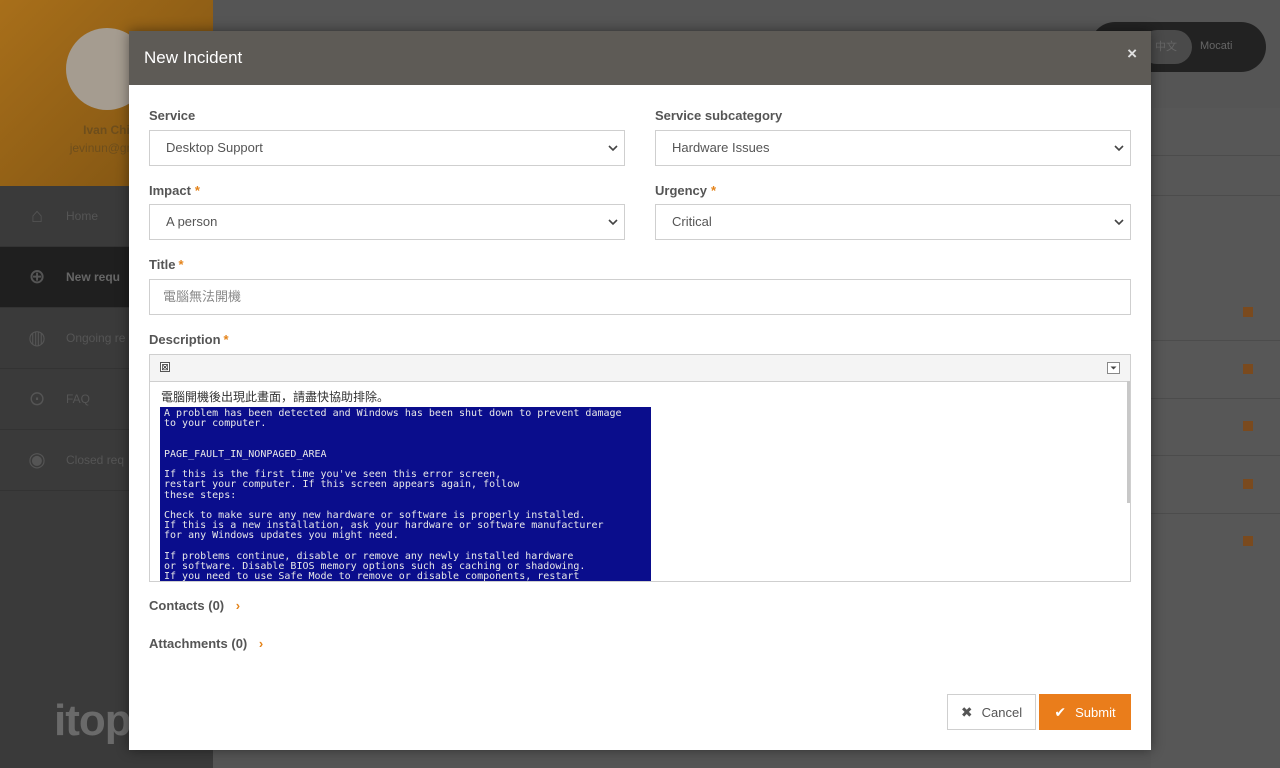  What do you see at coordinates (1095, 712) in the screenshot?
I see `submit-label: Submit` at bounding box center [1095, 712].